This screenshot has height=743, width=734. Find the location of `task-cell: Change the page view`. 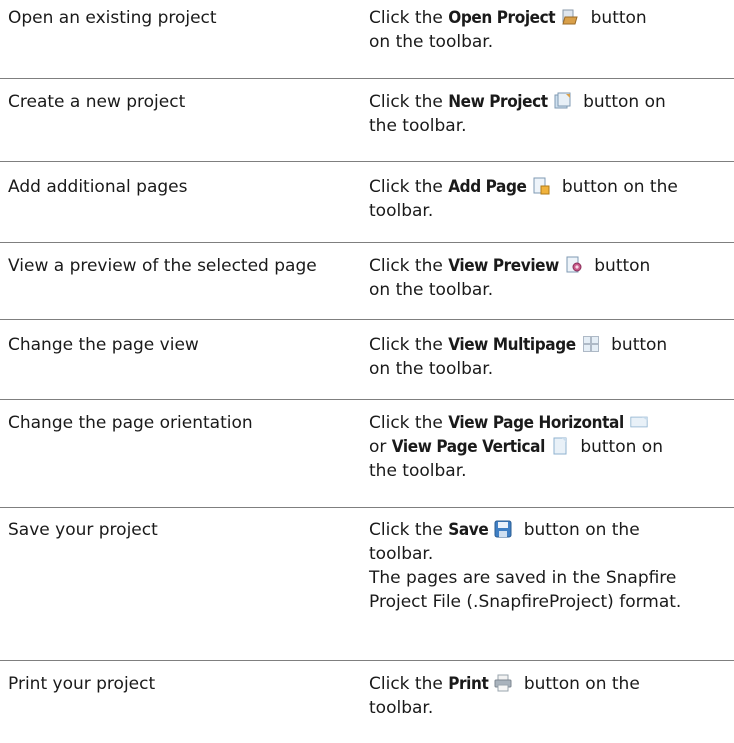

task-cell: Change the page view is located at coordinates (103, 345).